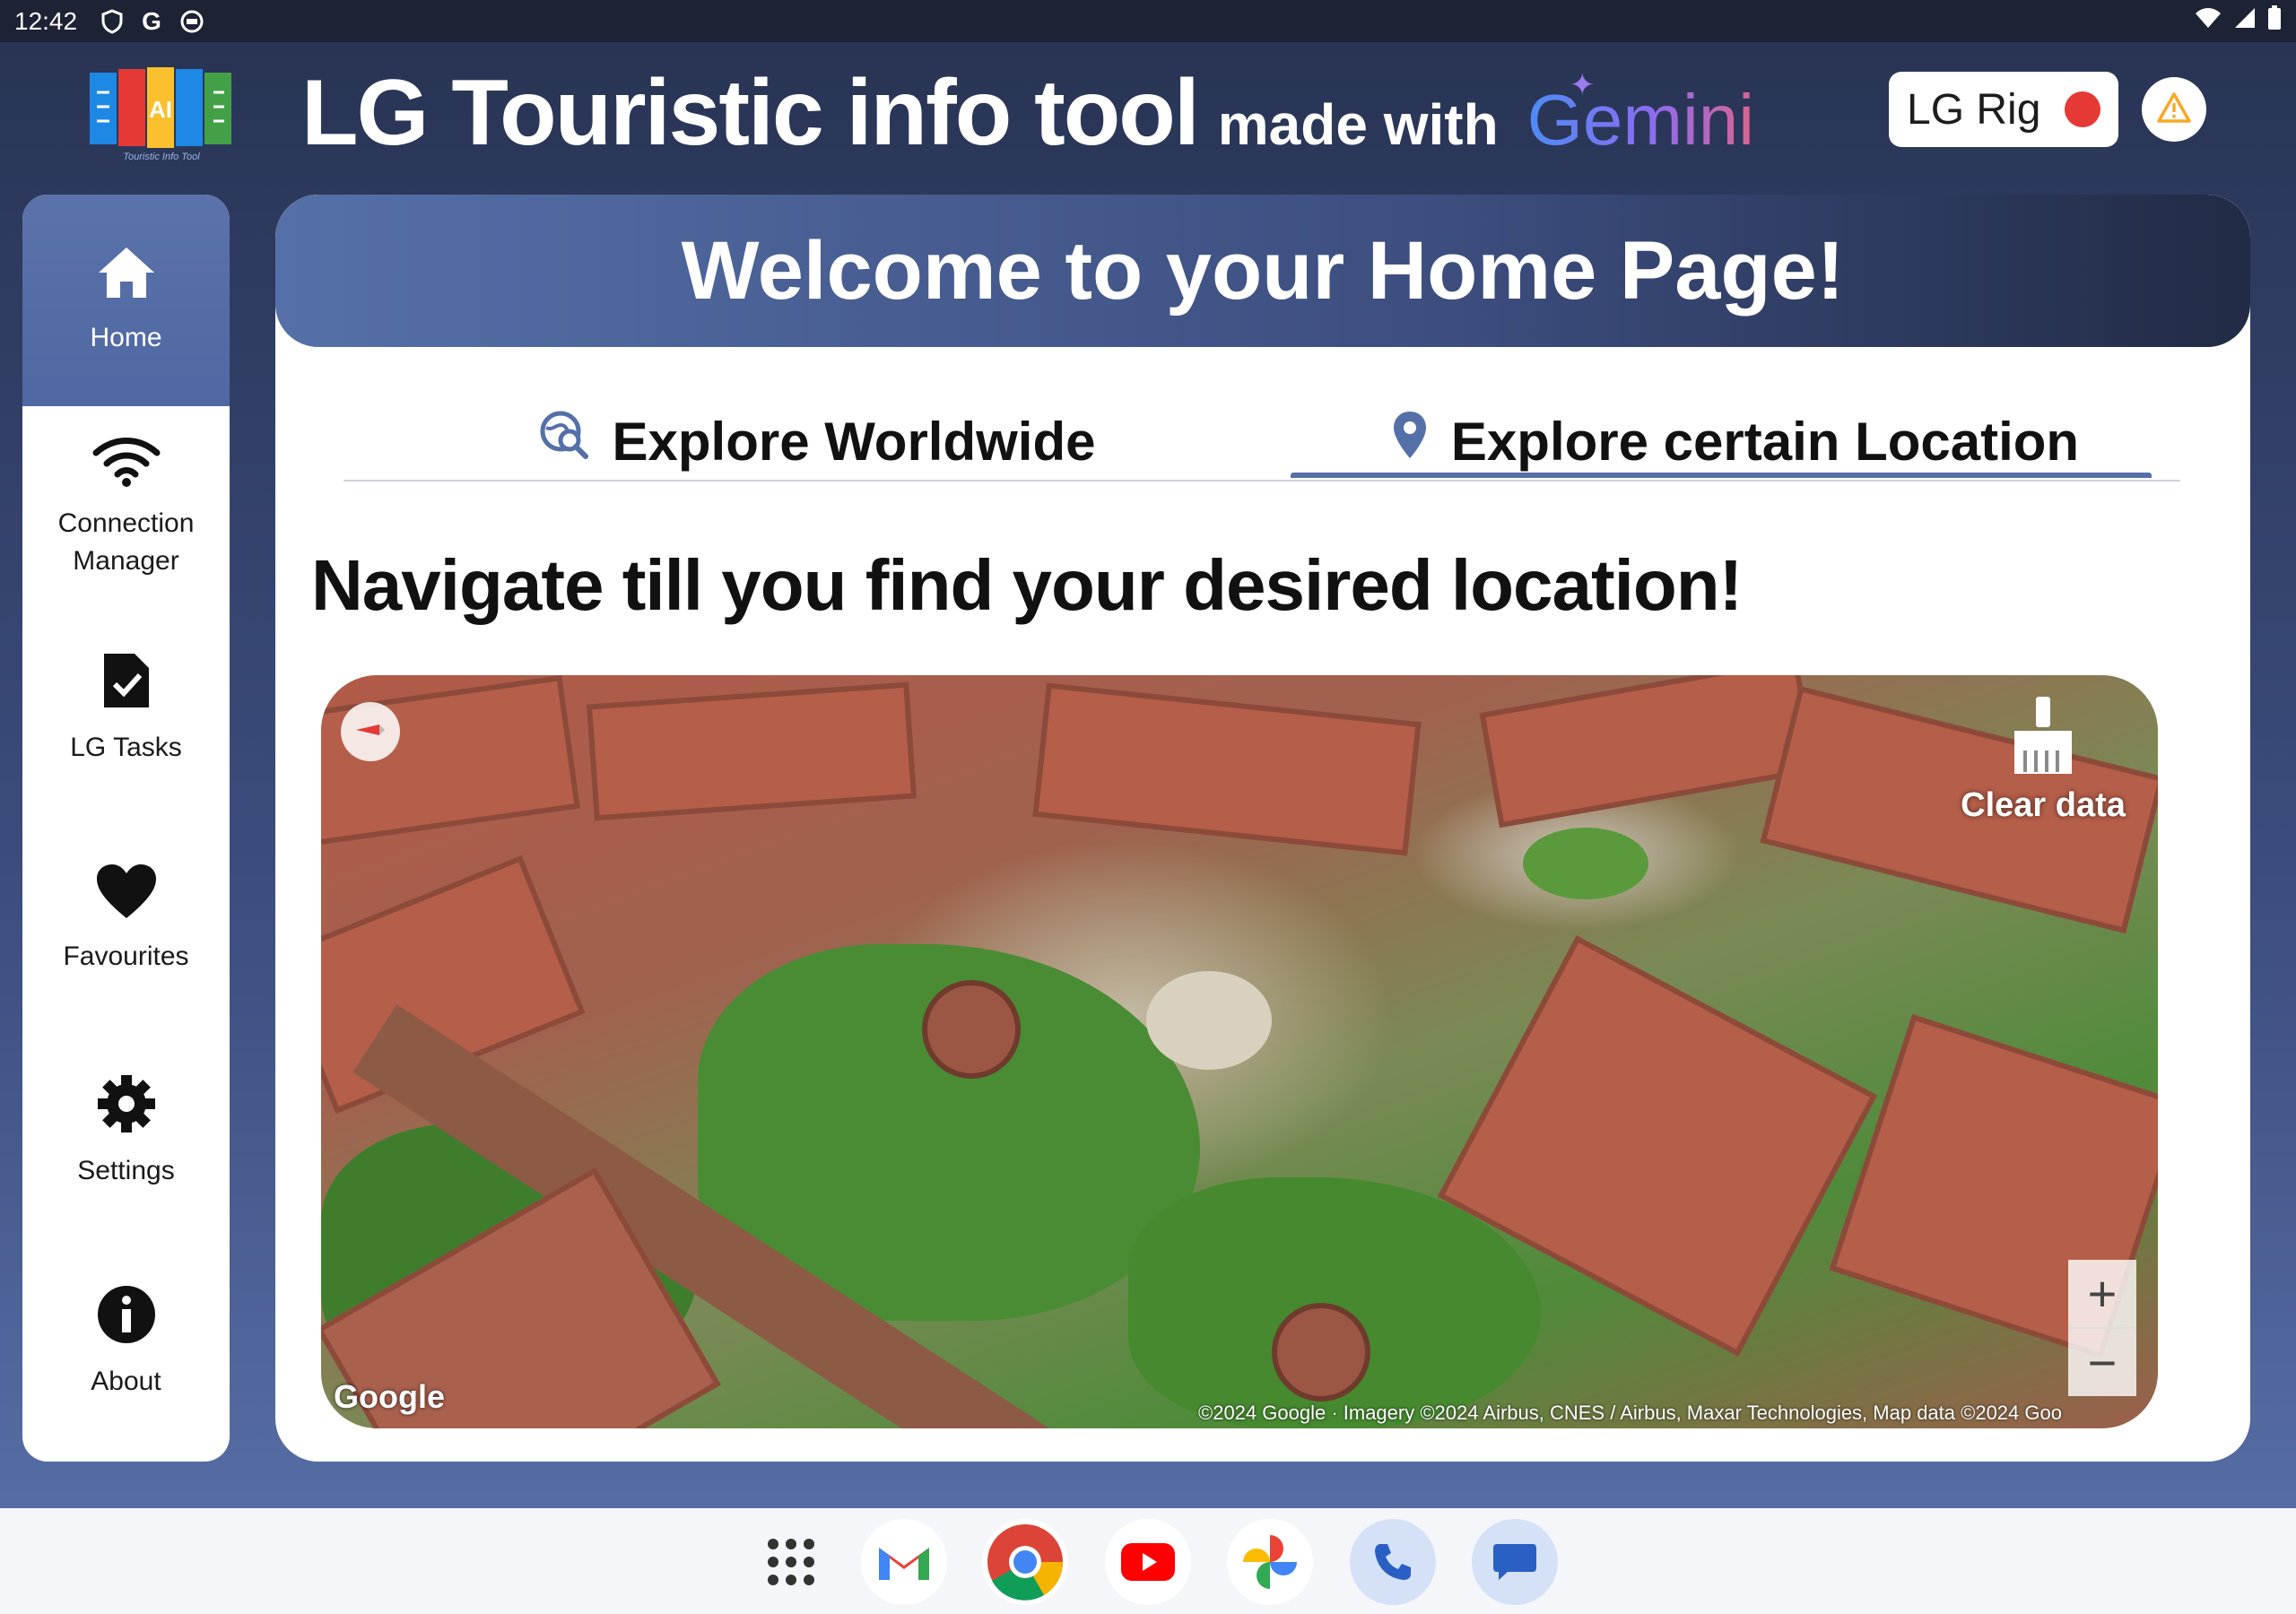  I want to click on google-icon: G, so click(151, 20).